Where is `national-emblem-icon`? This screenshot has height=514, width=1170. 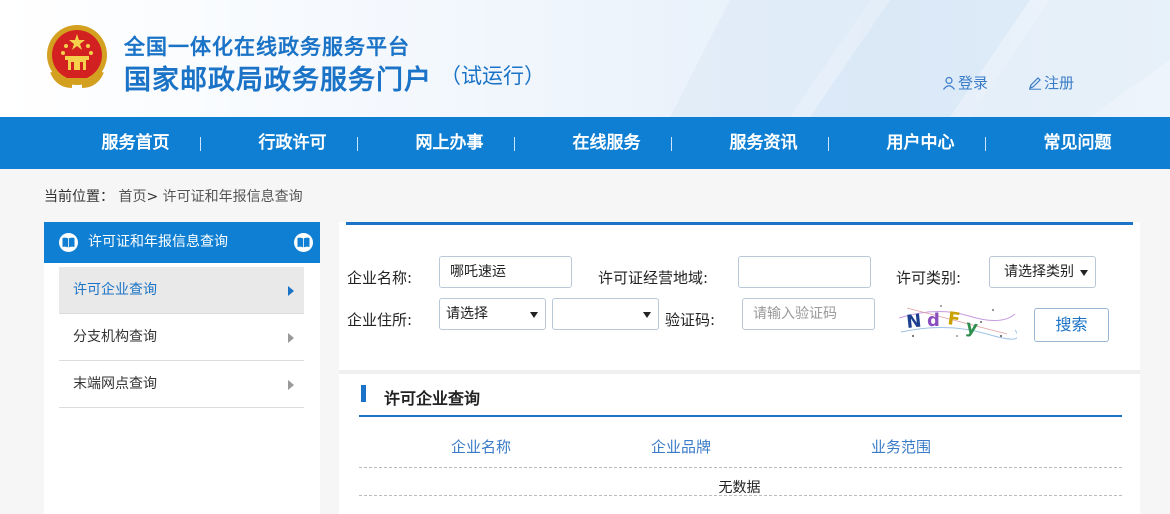 national-emblem-icon is located at coordinates (77, 56).